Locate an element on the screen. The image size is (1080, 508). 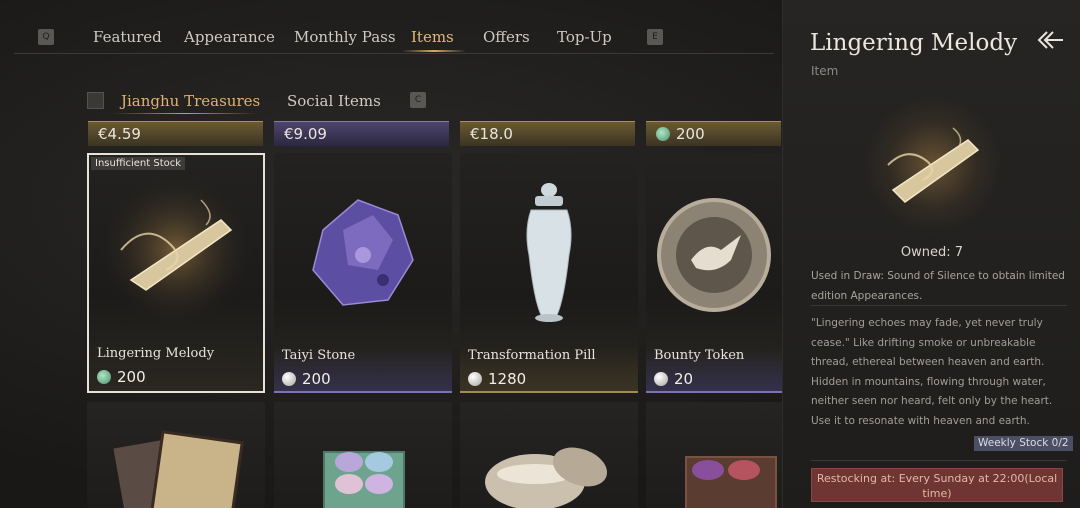
owned-count: Owned: 7 is located at coordinates (932, 252).